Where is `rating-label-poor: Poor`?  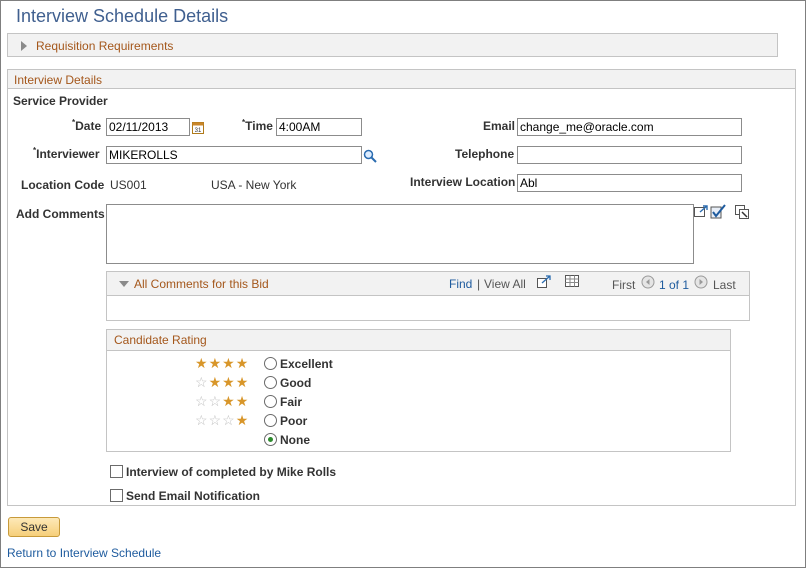
rating-label-poor: Poor is located at coordinates (293, 421).